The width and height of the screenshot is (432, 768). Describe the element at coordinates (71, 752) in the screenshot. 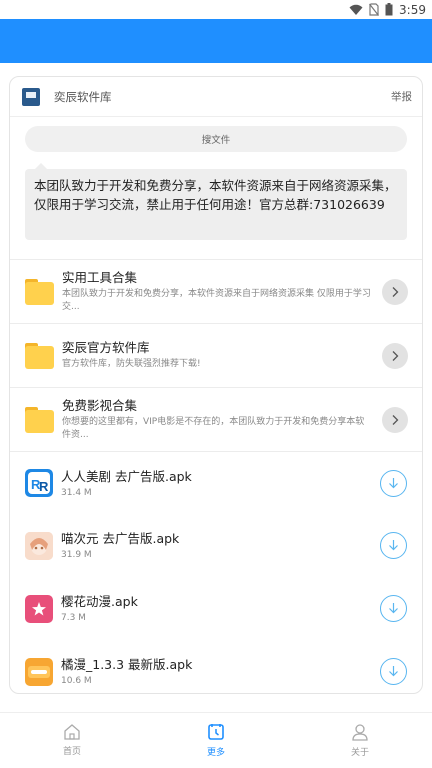

I see `nav-label: 首页` at that location.